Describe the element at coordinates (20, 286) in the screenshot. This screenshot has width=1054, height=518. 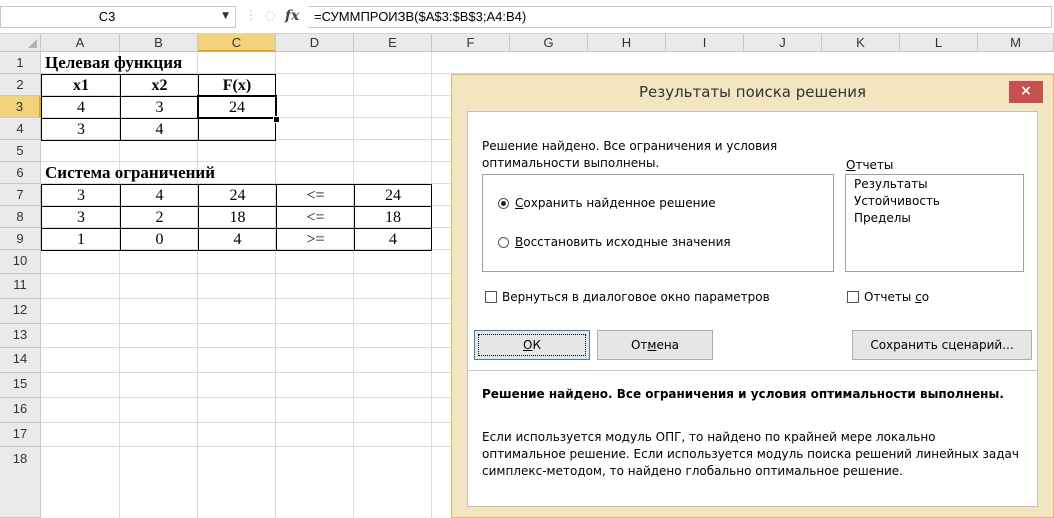
I see `row-header-11: 11` at that location.